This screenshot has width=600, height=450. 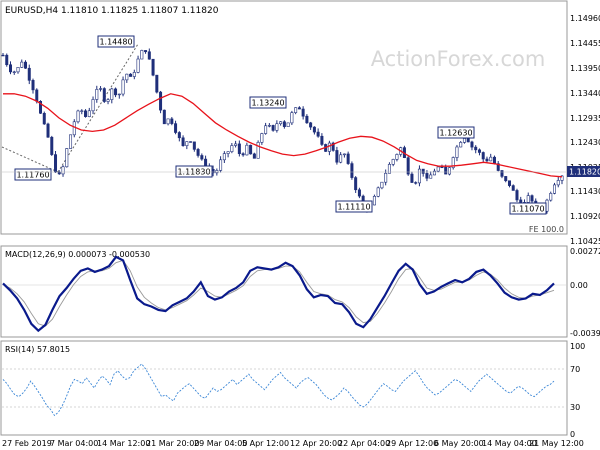 I want to click on macd-title: MACD(12,26,9) 0.000073 -0.000530, so click(x=77, y=254).